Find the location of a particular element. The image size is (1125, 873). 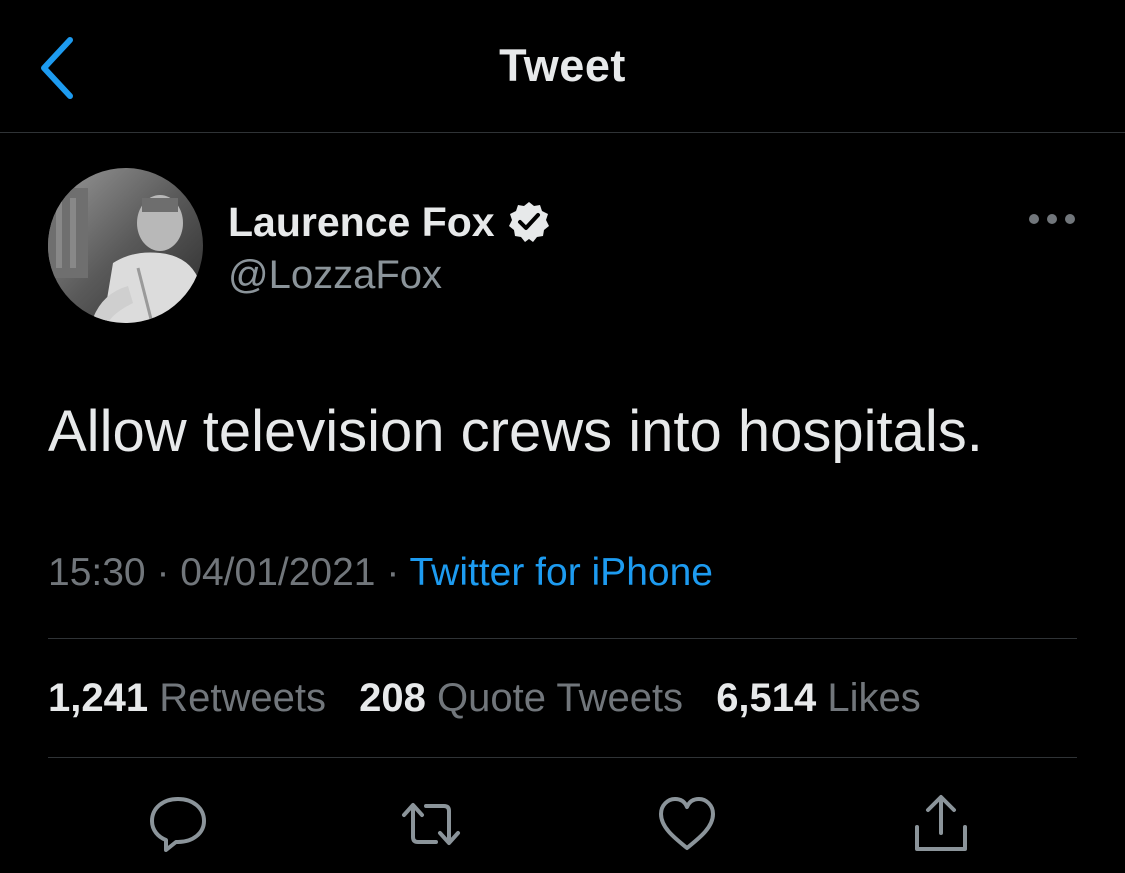

retweet-icon is located at coordinates (431, 824).